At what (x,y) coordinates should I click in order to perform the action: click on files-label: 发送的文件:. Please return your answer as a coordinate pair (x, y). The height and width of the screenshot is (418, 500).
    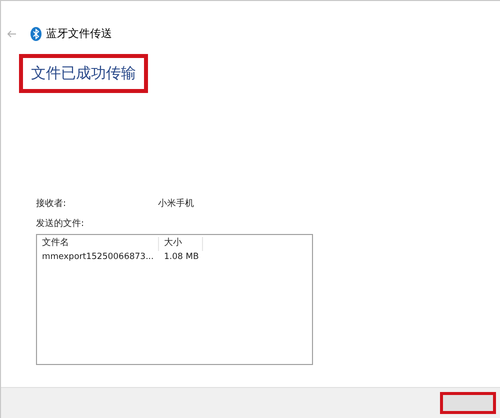
    Looking at the image, I should click on (61, 224).